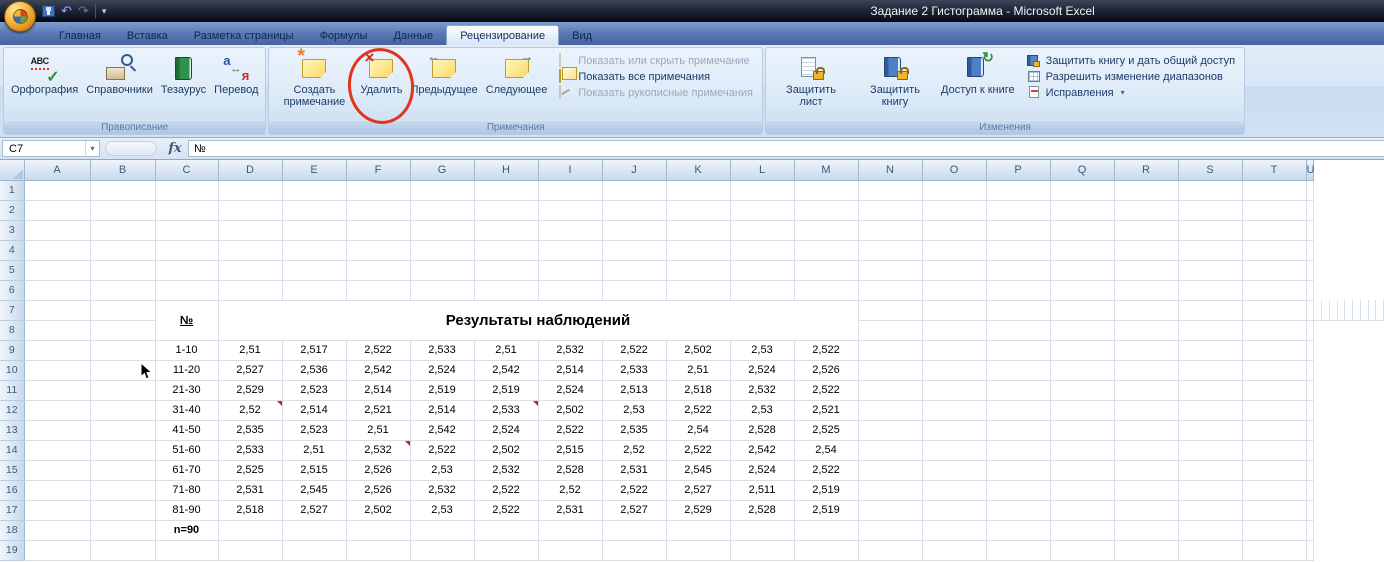 The height and width of the screenshot is (562, 1384). What do you see at coordinates (12, 330) in the screenshot?
I see `row-header-8: 8` at bounding box center [12, 330].